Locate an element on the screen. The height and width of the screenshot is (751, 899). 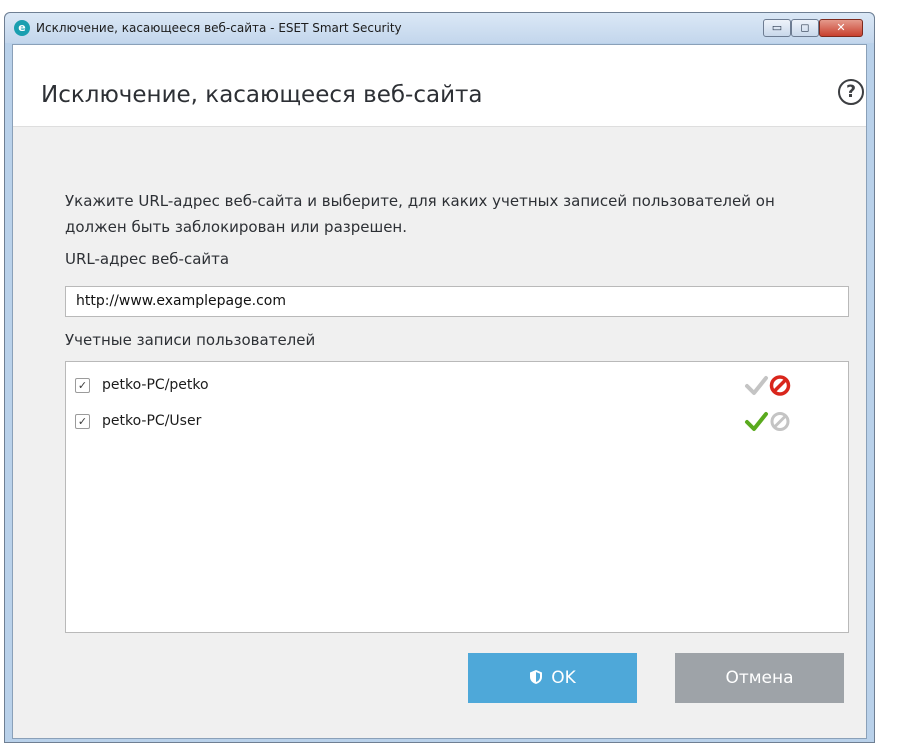
dialog-header: Исключение, касающееся веб-сайта ? is located at coordinates (439, 86).